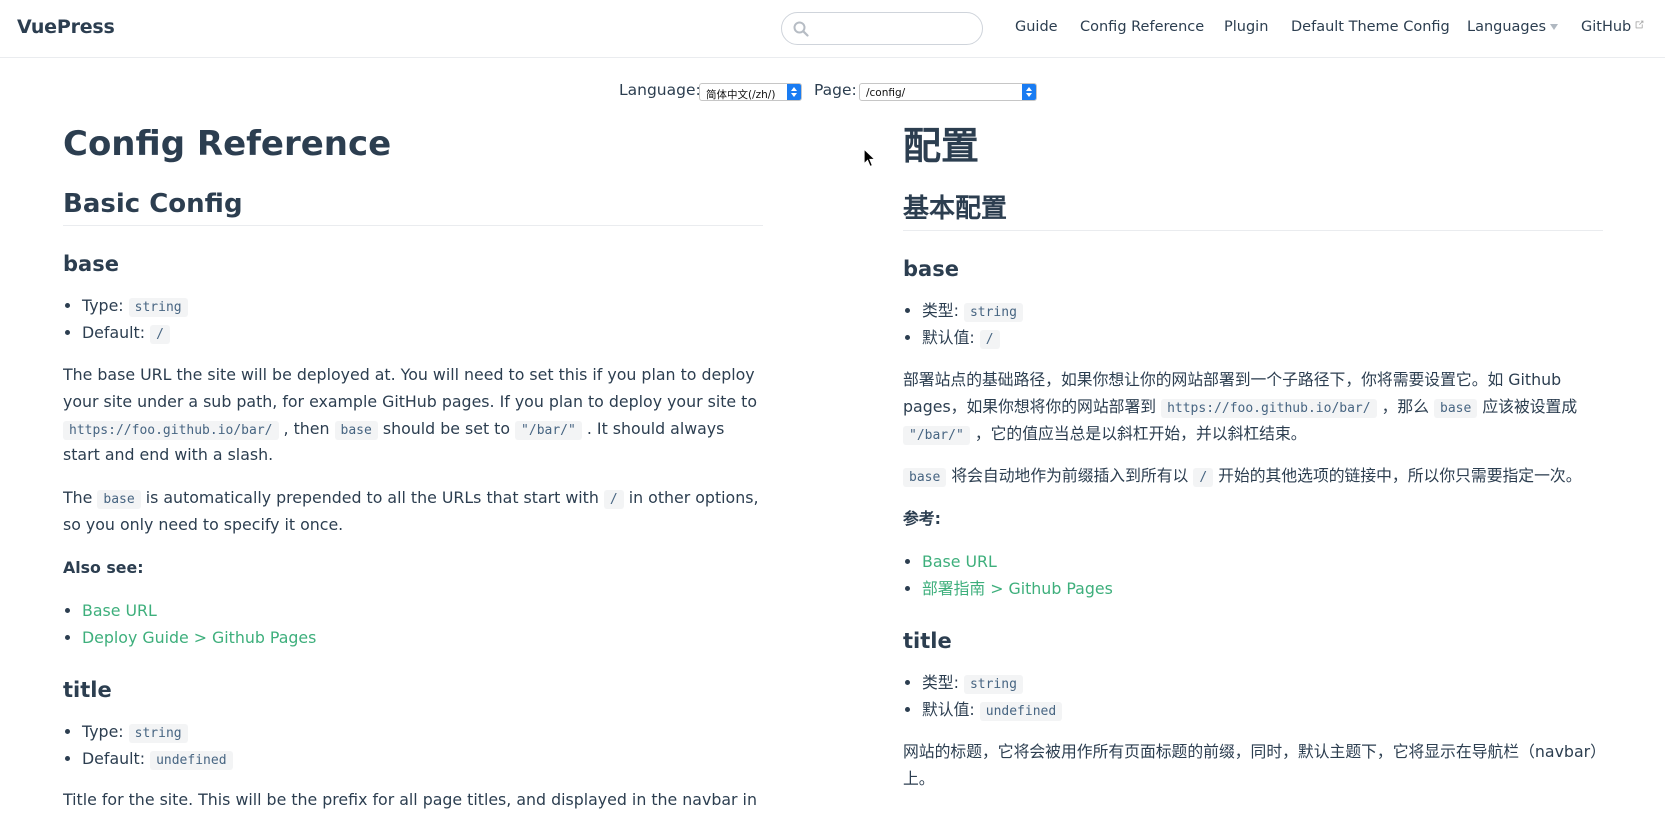 Image resolution: width=1665 pixels, height=816 pixels. Describe the element at coordinates (199, 637) in the screenshot. I see `link-deploy-guide-github-pages: Deploy Guide > Github Pages` at that location.